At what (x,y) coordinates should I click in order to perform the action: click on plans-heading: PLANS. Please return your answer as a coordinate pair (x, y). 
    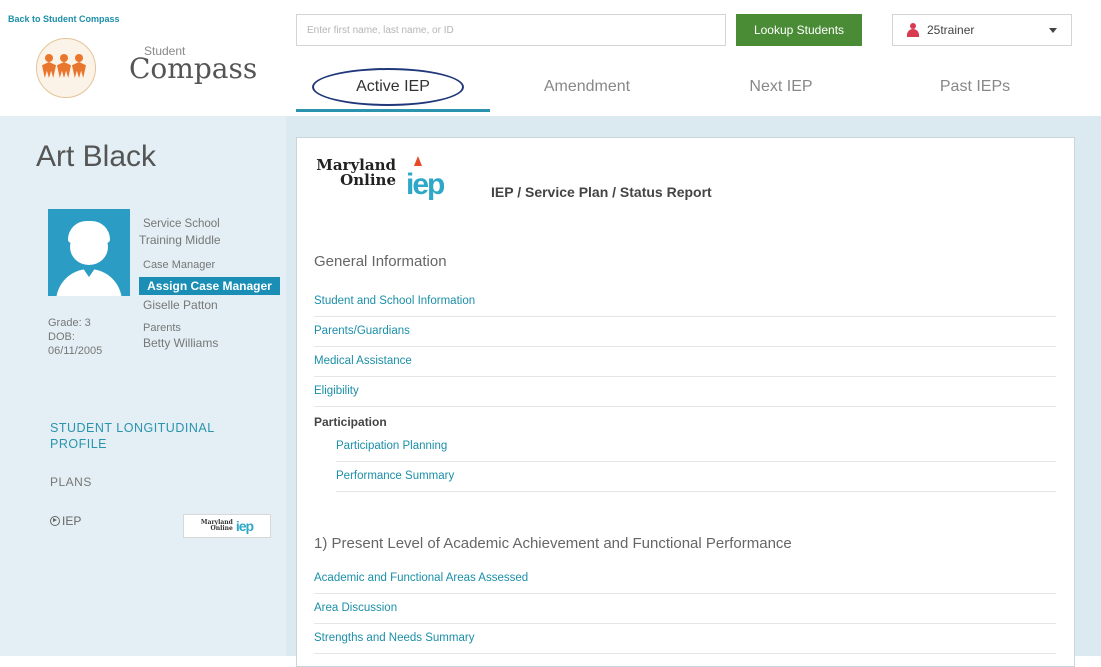
    Looking at the image, I should click on (71, 482).